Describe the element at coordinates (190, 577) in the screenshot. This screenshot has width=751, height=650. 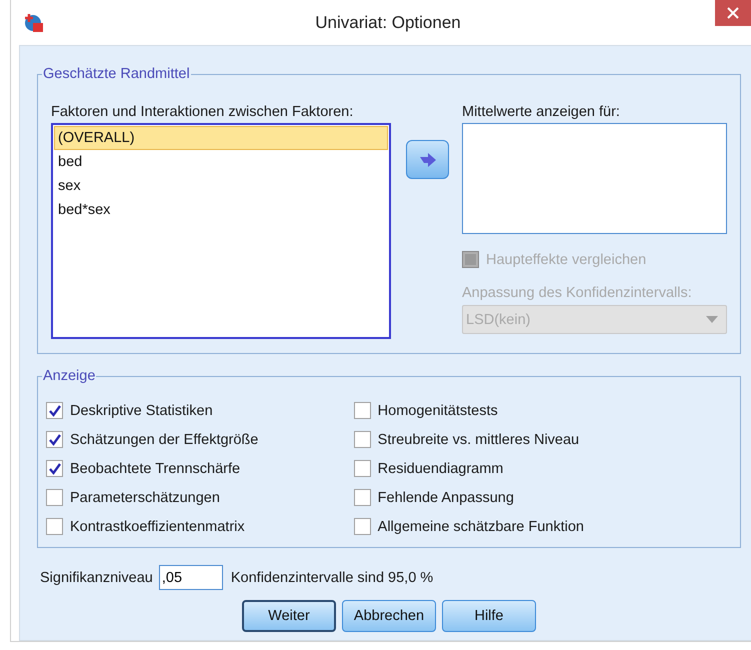
I see `significance-input: ,05` at that location.